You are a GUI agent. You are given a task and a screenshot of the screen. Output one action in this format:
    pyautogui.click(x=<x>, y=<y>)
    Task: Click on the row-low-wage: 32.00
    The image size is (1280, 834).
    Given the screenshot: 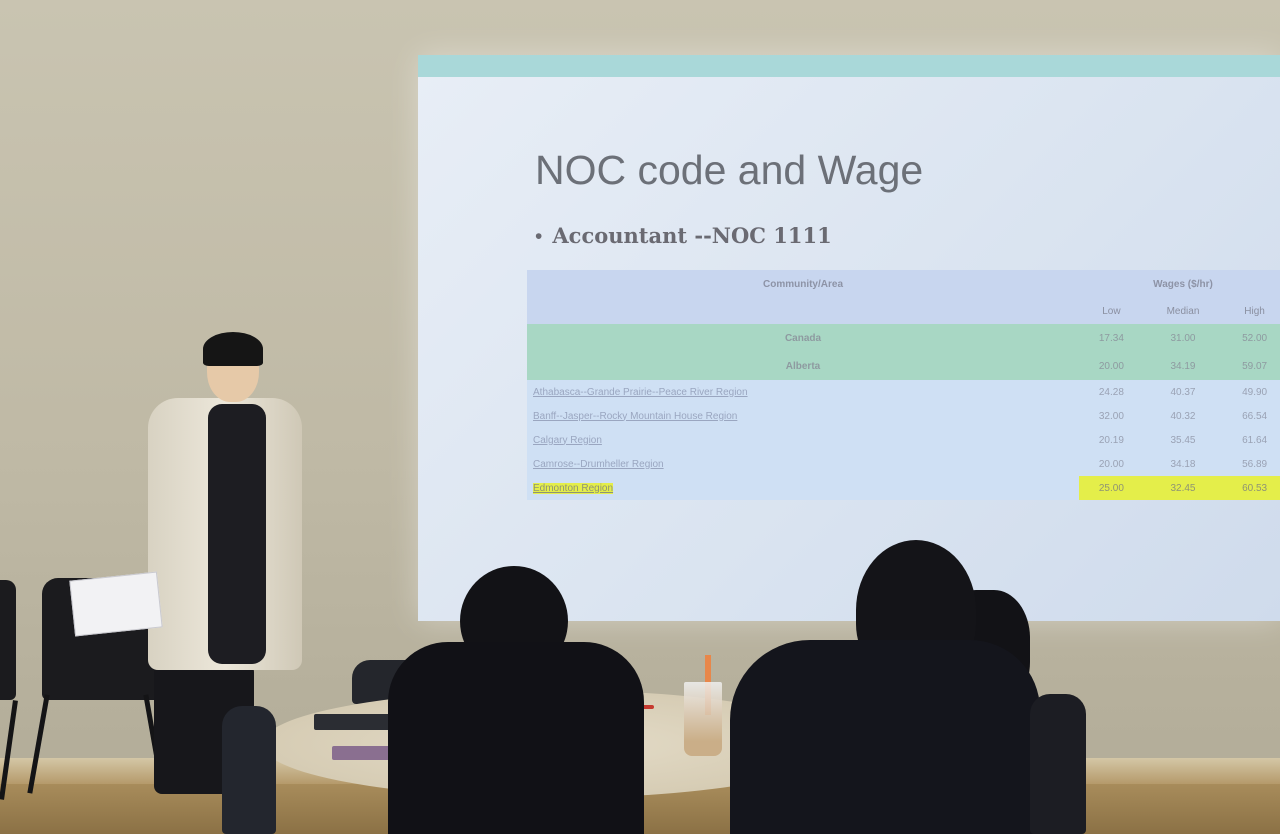 What is the action you would take?
    pyautogui.click(x=1111, y=416)
    